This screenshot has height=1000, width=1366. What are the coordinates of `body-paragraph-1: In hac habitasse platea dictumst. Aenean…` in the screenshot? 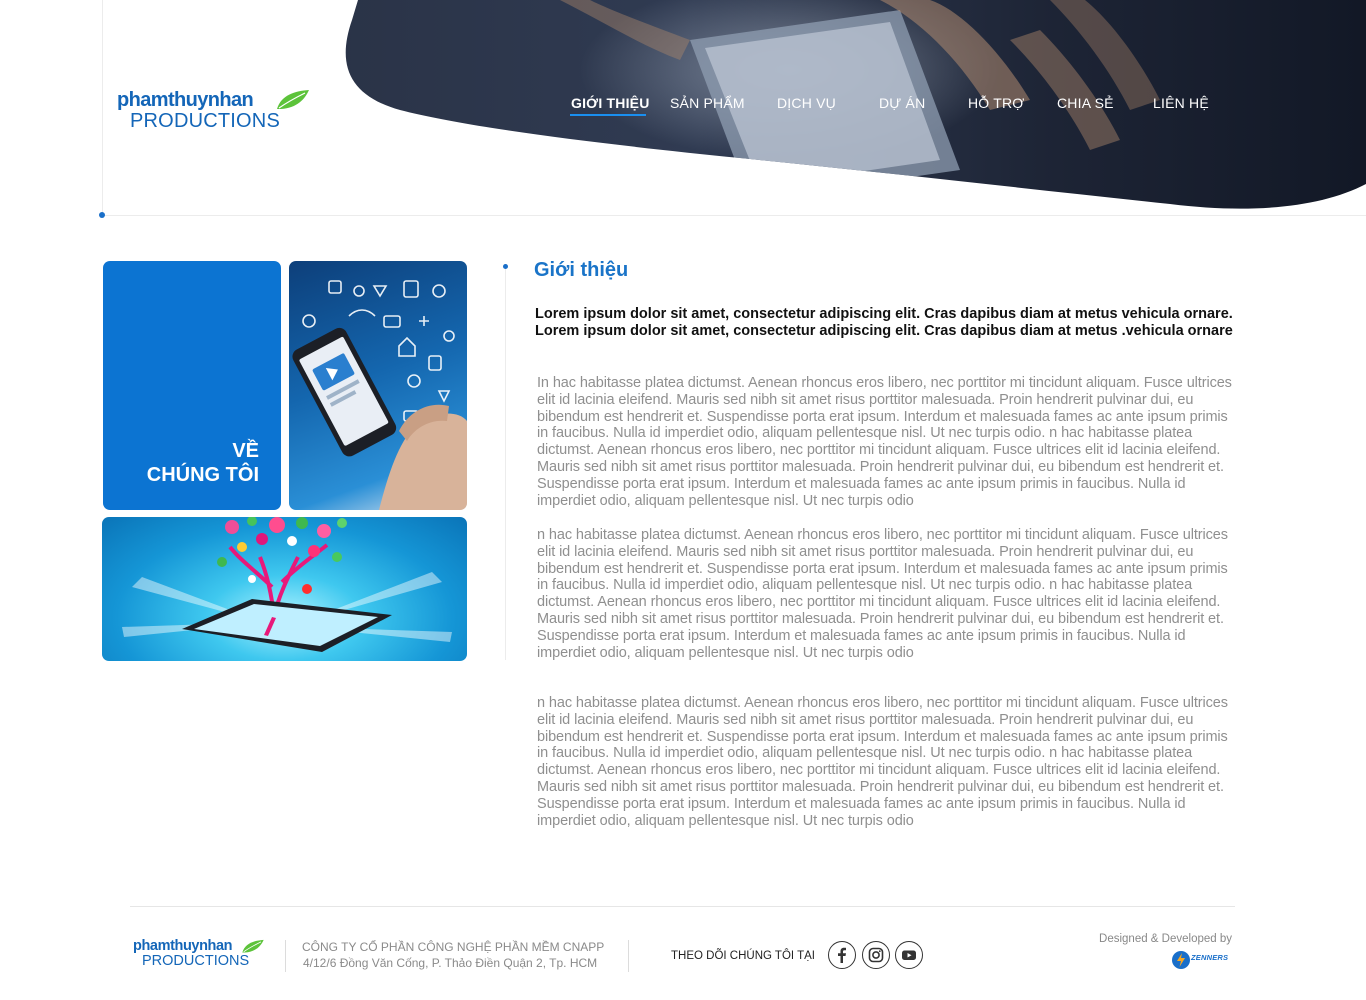 It's located at (884, 442).